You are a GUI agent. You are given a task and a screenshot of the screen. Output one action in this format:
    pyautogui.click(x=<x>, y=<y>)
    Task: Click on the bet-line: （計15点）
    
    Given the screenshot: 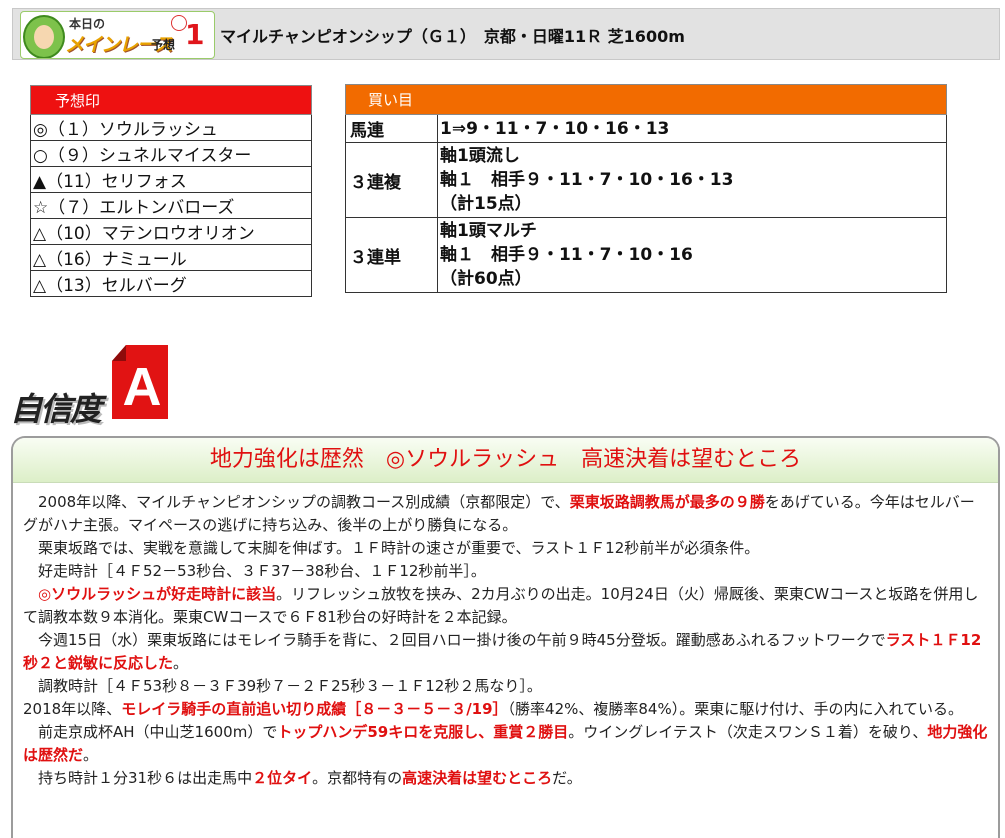 What is the action you would take?
    pyautogui.click(x=486, y=204)
    